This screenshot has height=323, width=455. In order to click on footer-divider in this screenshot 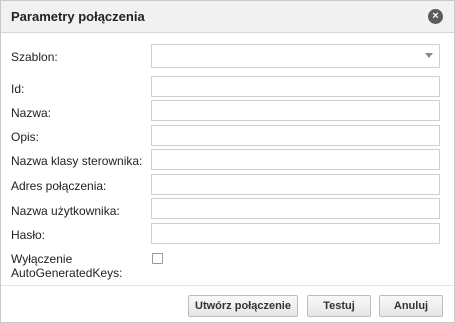, I will do `click(227, 285)`.